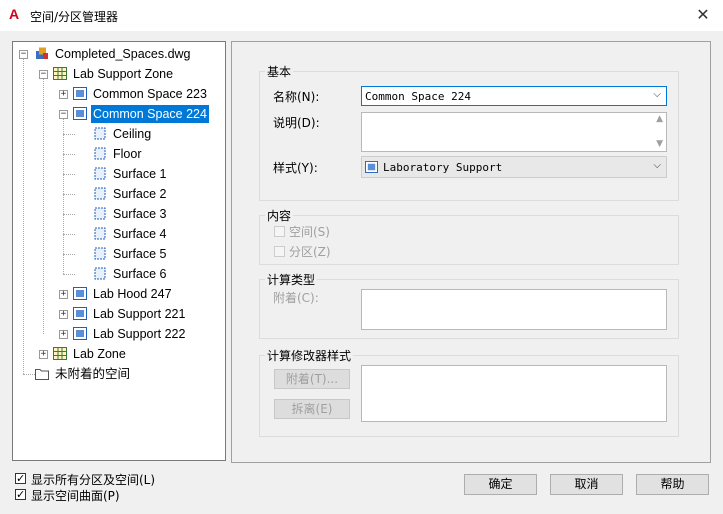  I want to click on help-button: 帮助, so click(672, 484).